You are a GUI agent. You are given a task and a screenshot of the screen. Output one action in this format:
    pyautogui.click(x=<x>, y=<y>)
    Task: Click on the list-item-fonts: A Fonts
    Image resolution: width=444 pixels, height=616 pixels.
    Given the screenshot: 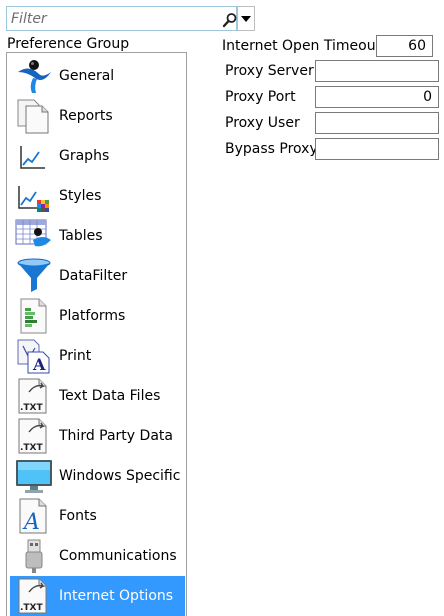 What is the action you would take?
    pyautogui.click(x=97, y=516)
    